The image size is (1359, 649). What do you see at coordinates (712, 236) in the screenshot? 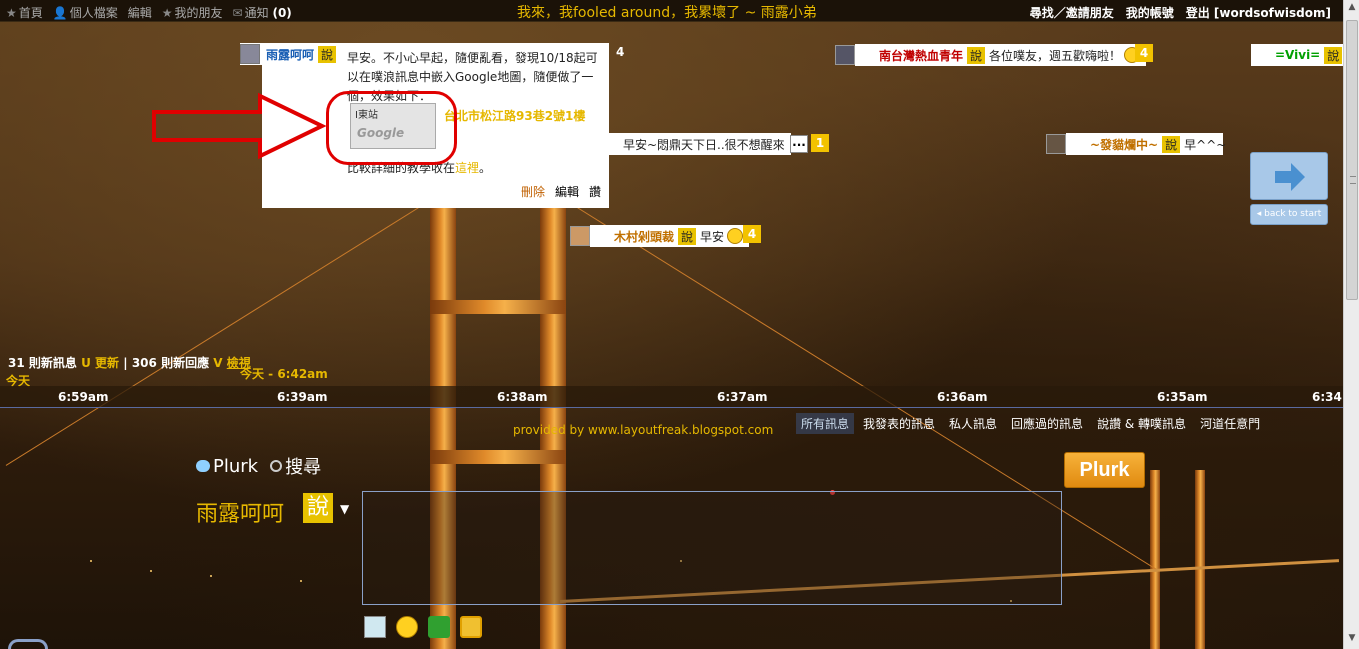
I see `plurk-text: 早安` at bounding box center [712, 236].